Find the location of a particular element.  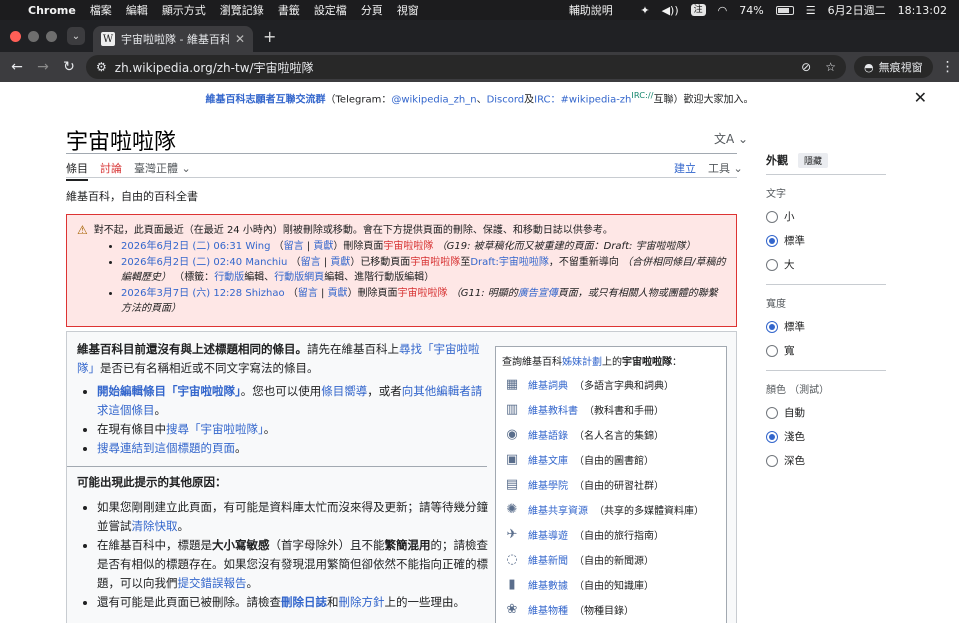

hide-button: 隱藏 is located at coordinates (813, 160).